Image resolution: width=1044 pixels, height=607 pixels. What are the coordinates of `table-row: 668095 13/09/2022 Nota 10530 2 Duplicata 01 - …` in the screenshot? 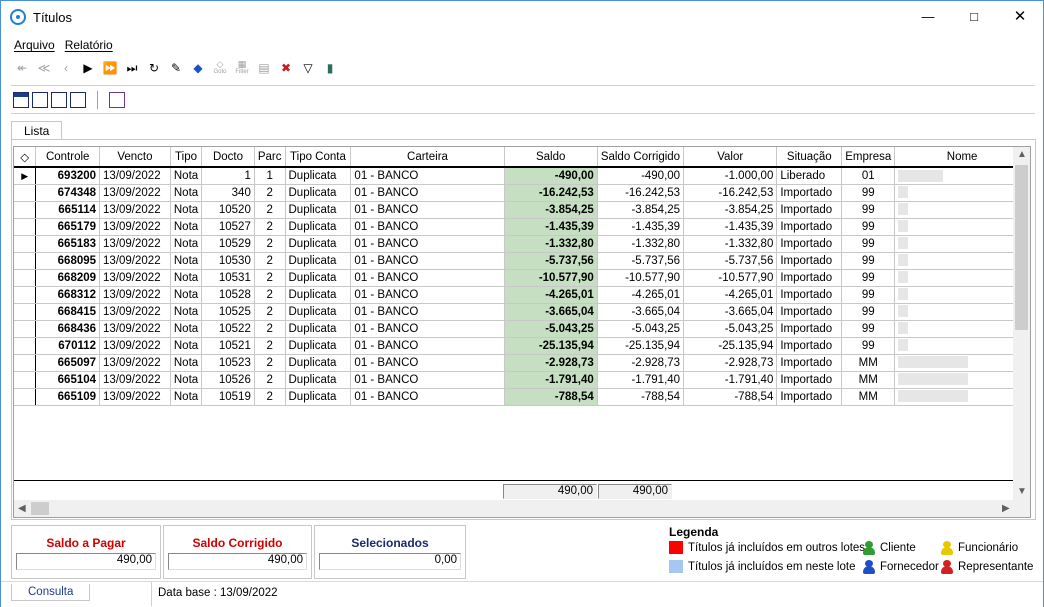 It's located at (522, 261).